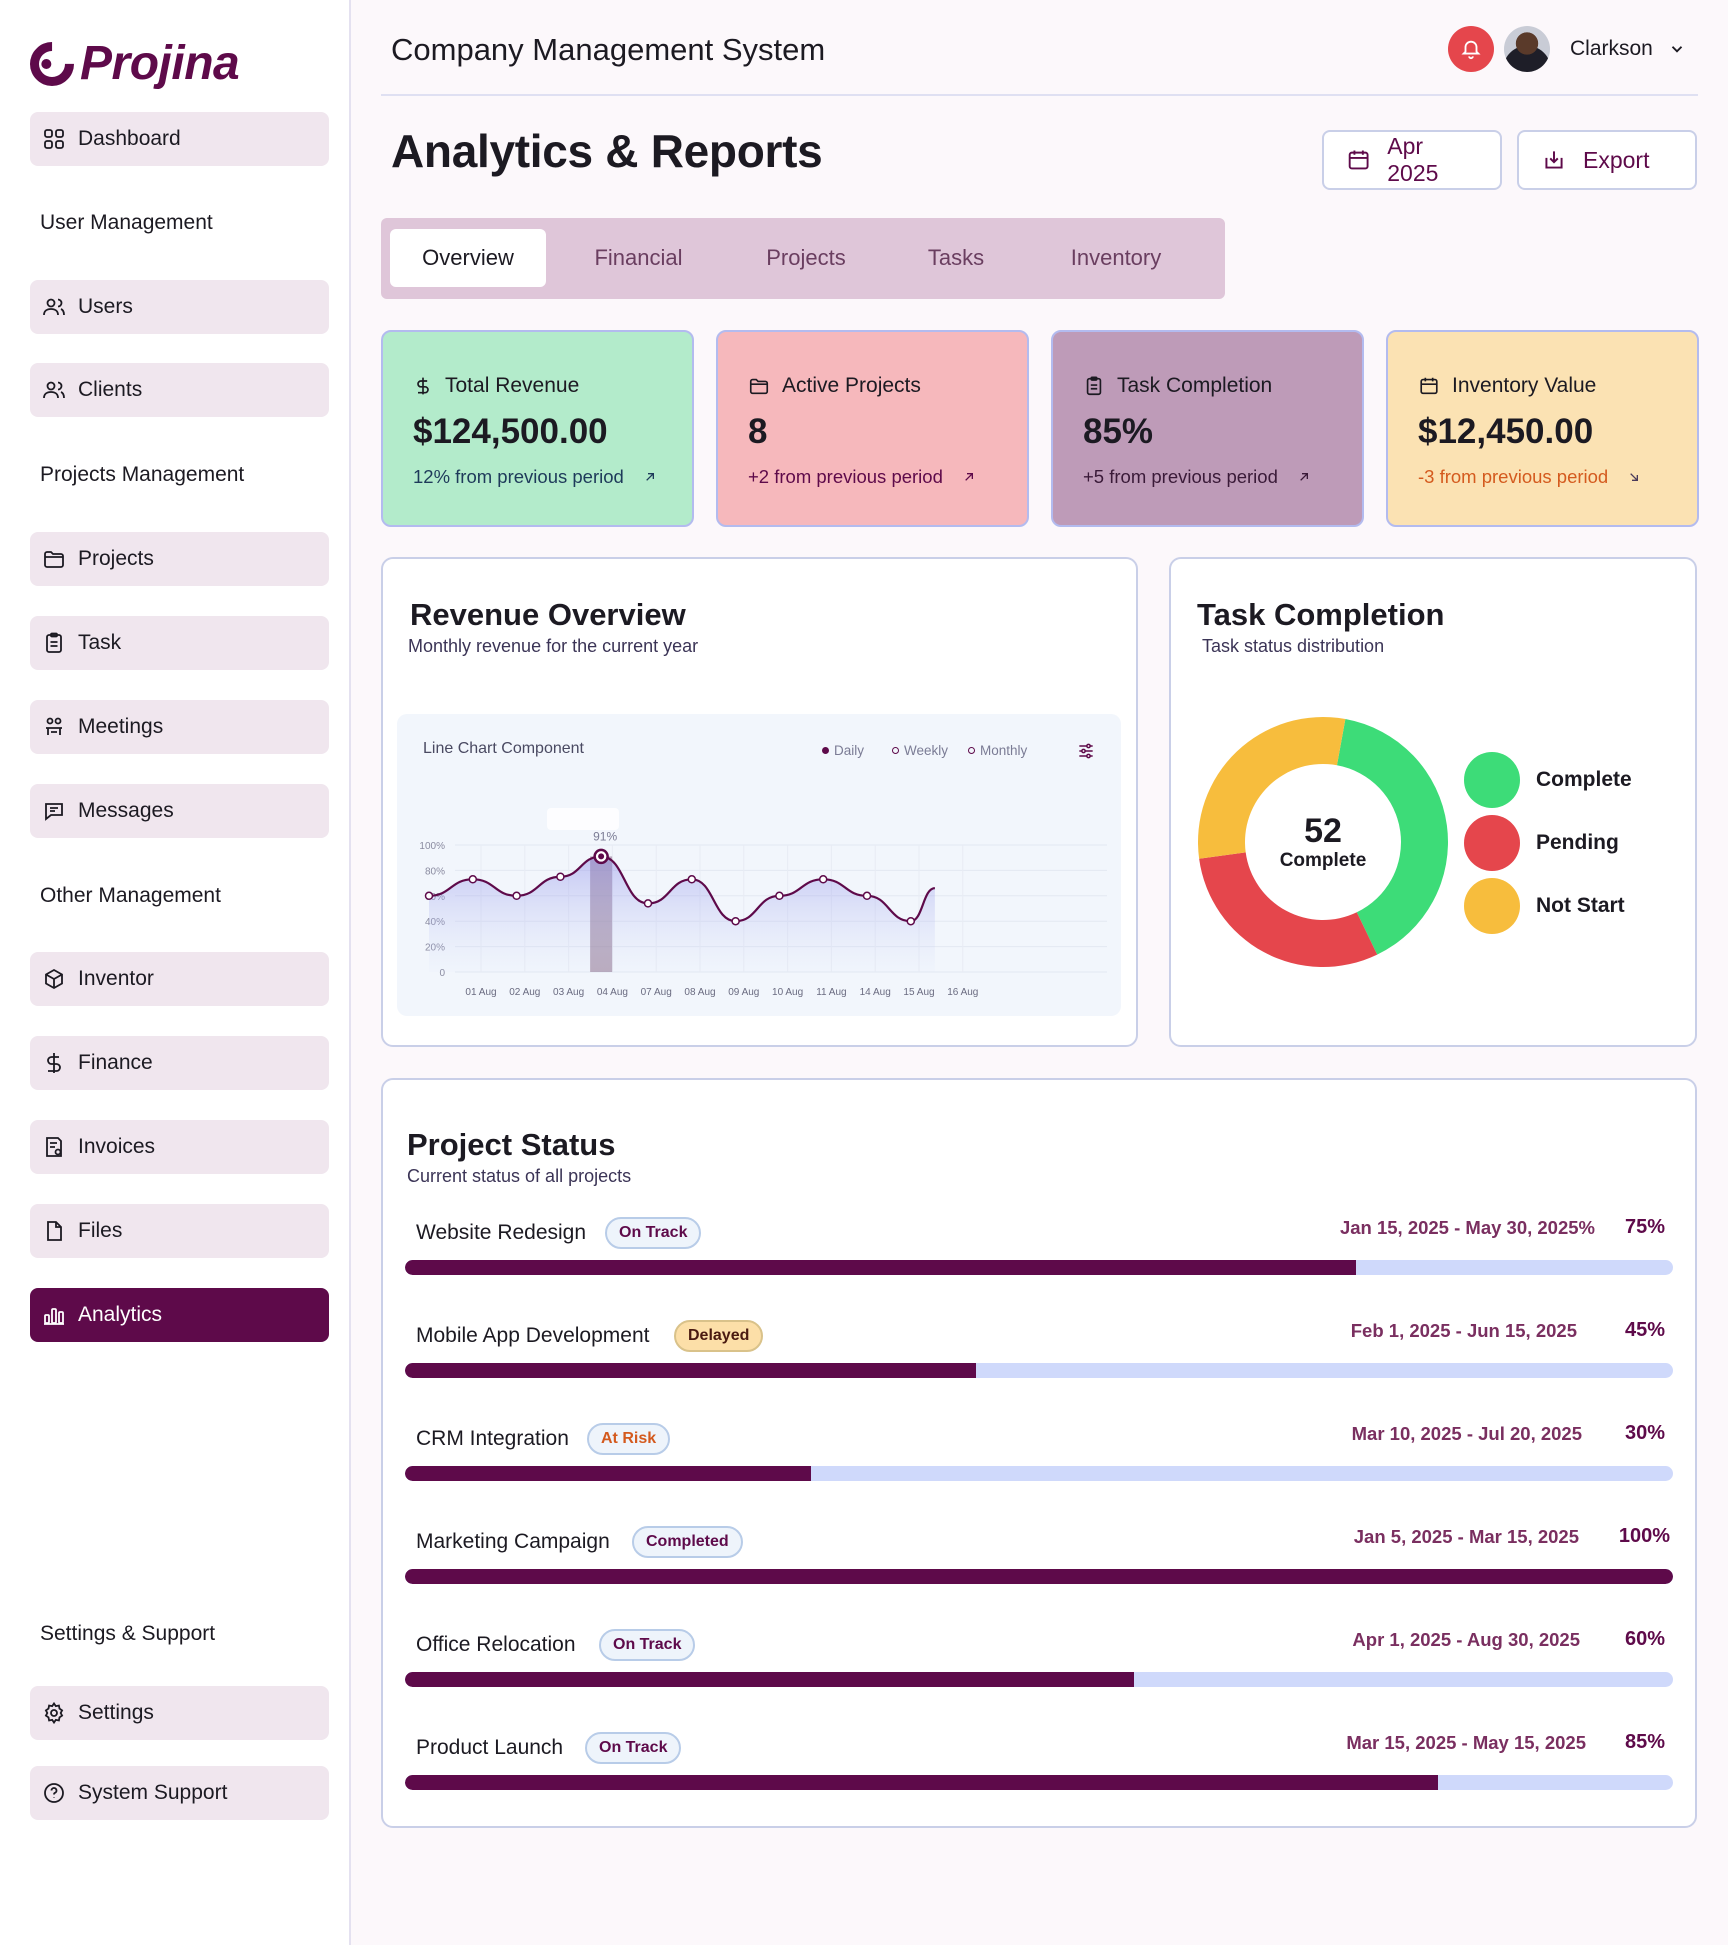  I want to click on stat-label-row: Inventory Value, so click(1507, 386).